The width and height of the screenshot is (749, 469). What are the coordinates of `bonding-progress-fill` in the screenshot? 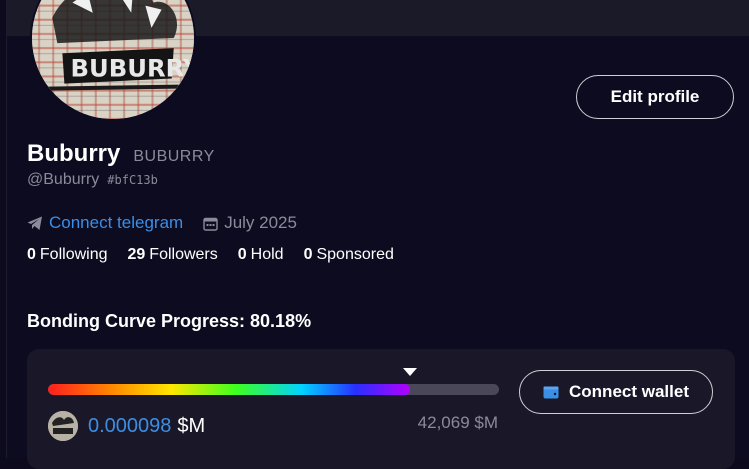 It's located at (229, 389).